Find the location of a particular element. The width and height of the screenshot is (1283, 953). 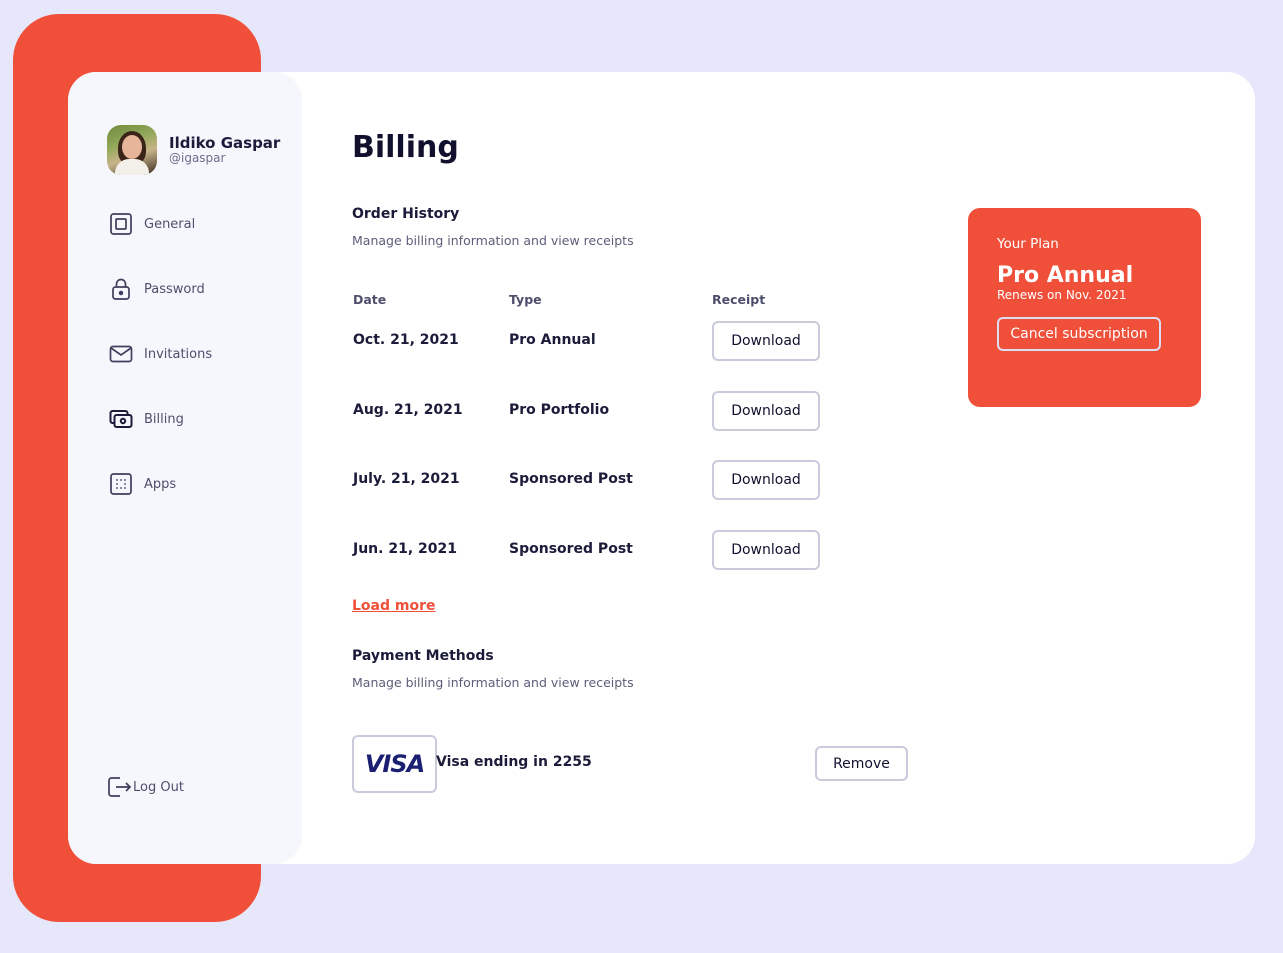

order-type: Pro Portfolio is located at coordinates (559, 410).